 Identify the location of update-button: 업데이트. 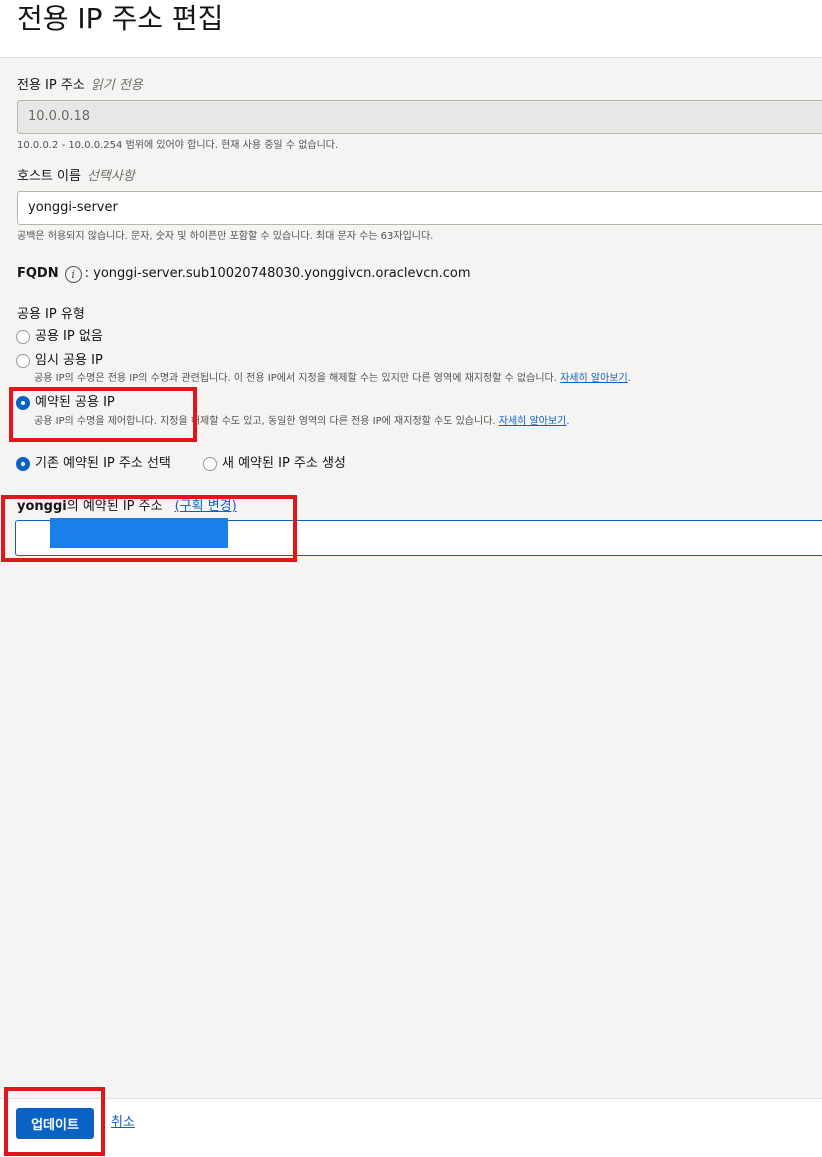
(55, 1123).